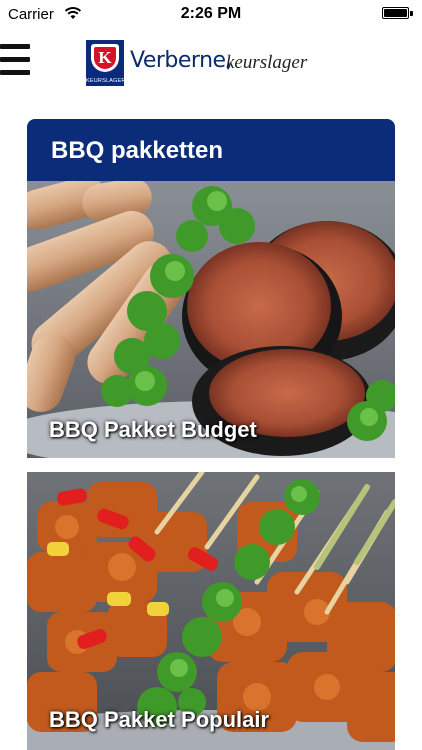 The width and height of the screenshot is (422, 750). I want to click on battery-icon, so click(398, 13).